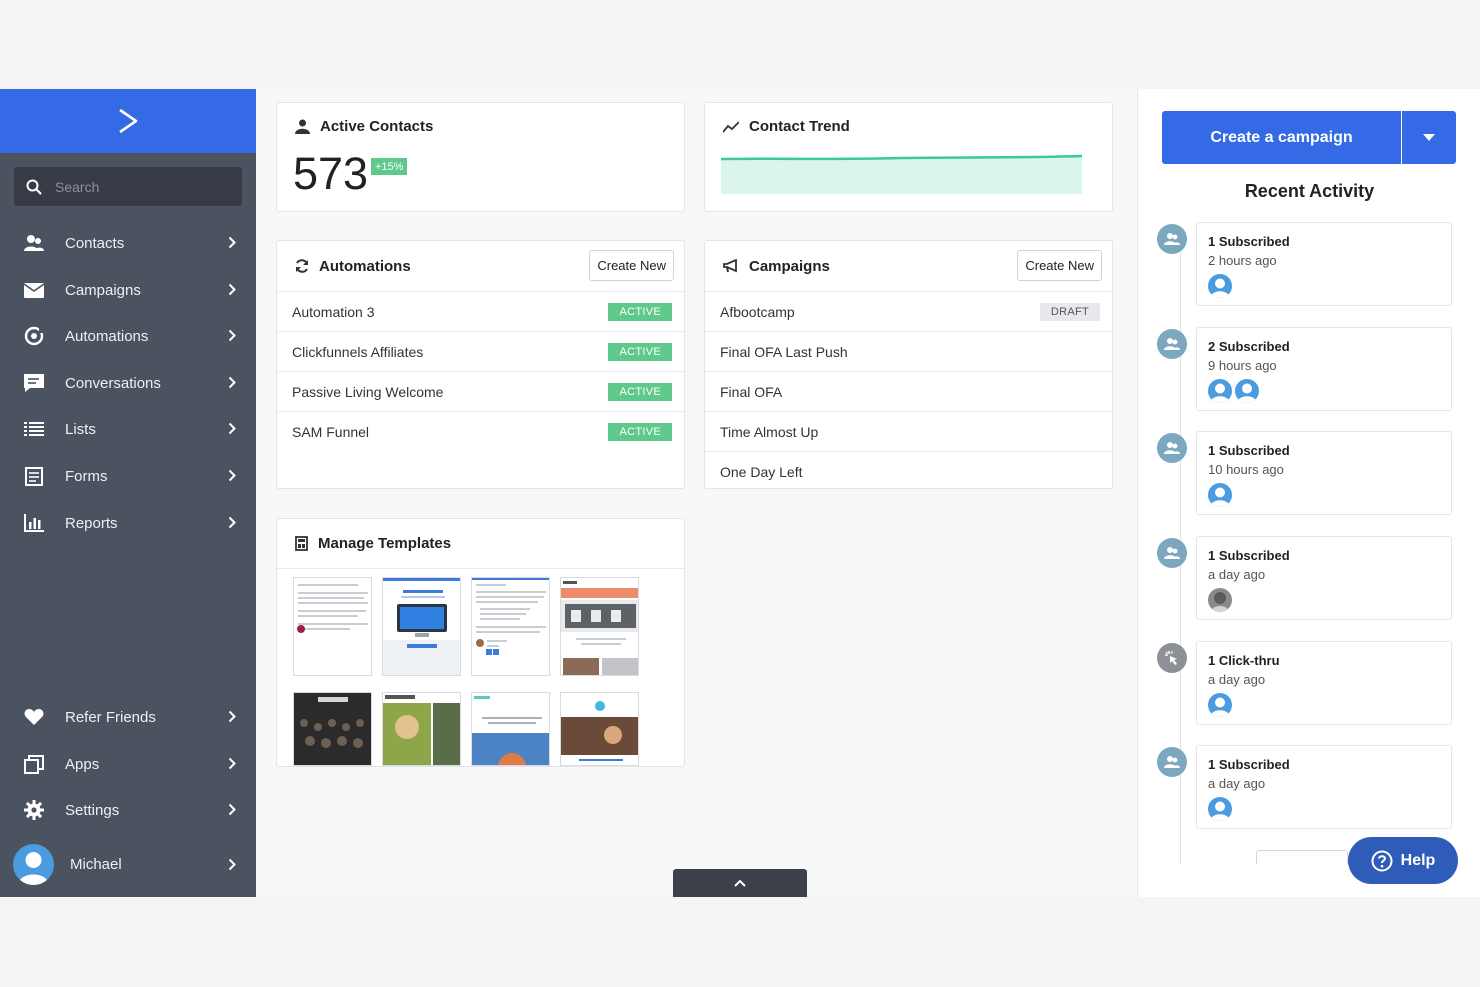 Image resolution: width=1480 pixels, height=987 pixels. What do you see at coordinates (368, 391) in the screenshot?
I see `automation-name: Passive Living Welcome` at bounding box center [368, 391].